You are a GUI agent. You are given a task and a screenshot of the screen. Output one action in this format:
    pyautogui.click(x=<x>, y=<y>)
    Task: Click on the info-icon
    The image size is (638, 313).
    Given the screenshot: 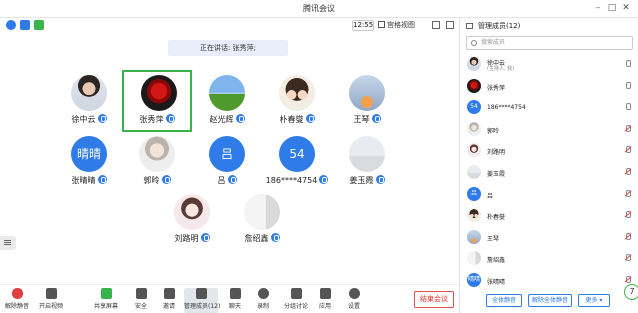 What is the action you would take?
    pyautogui.click(x=11, y=25)
    